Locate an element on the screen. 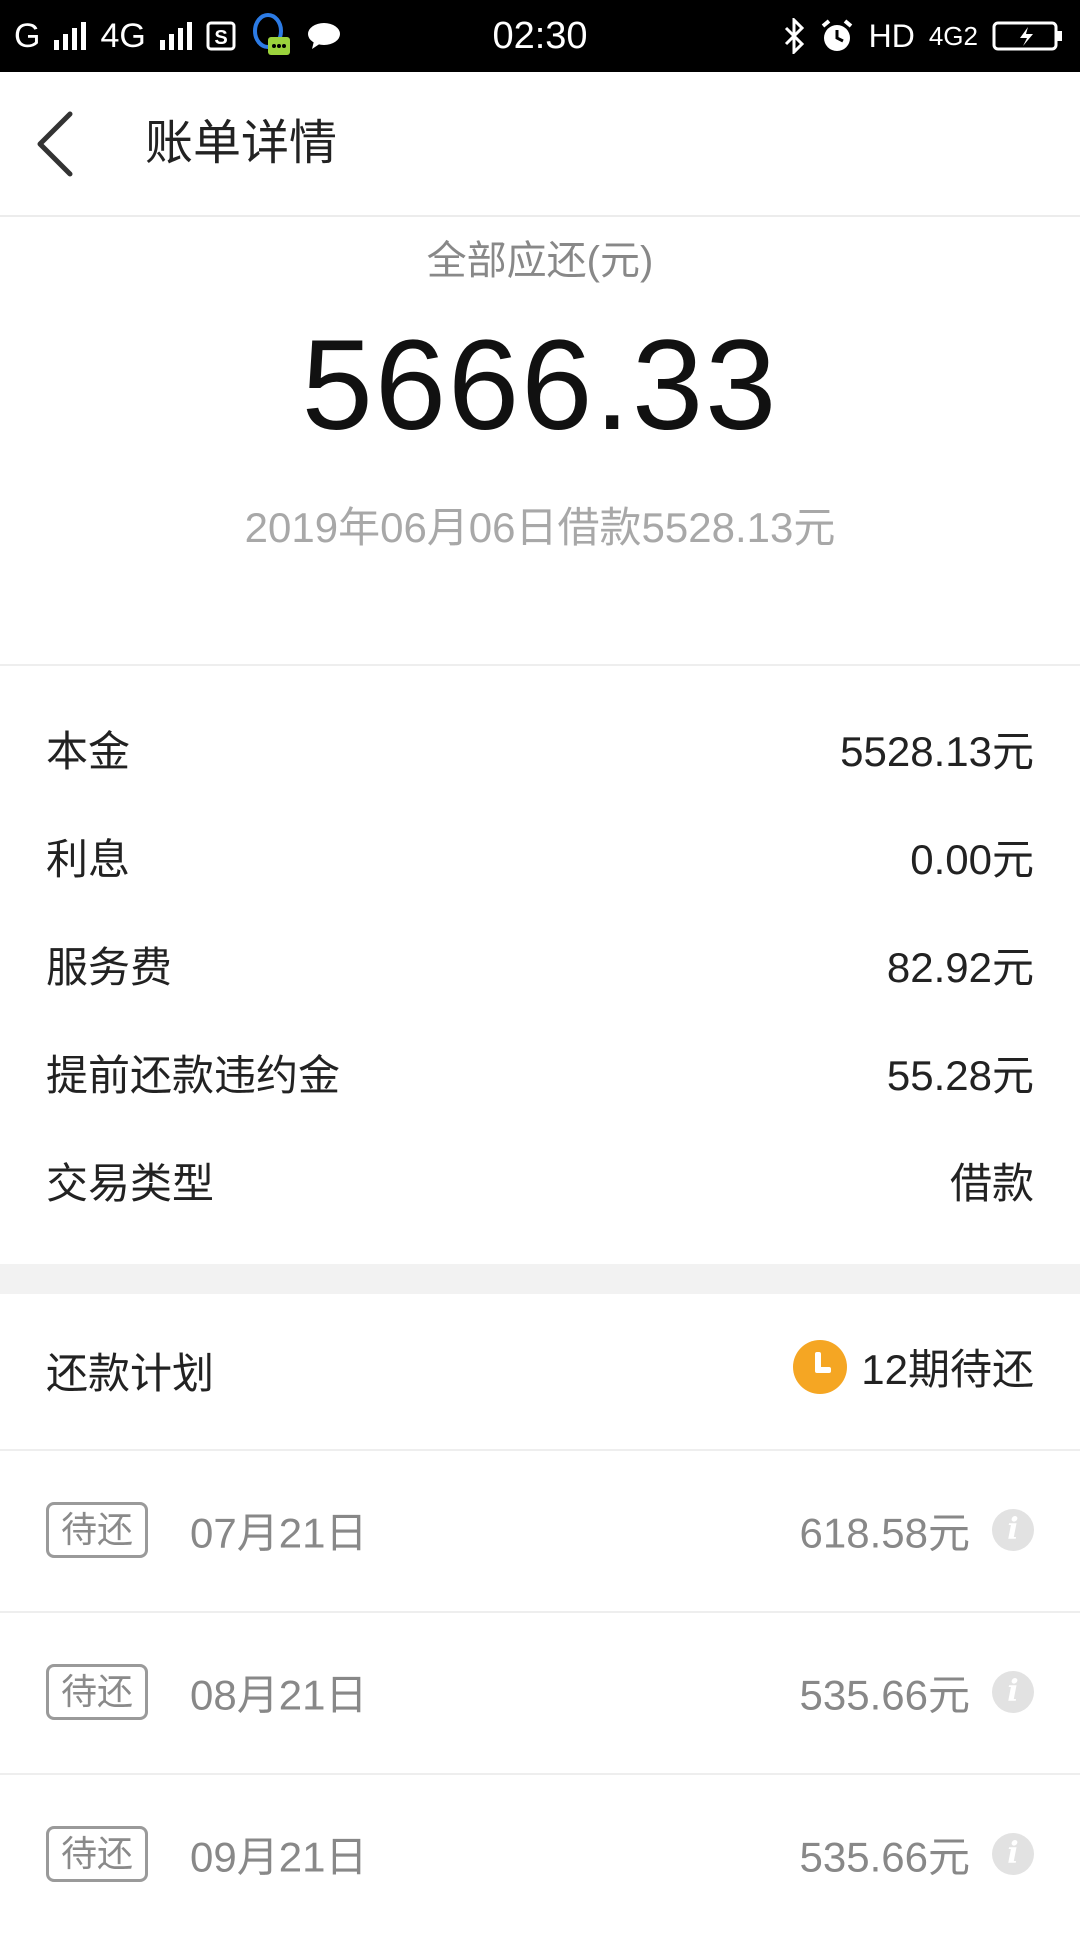 This screenshot has height=1934, width=1080. plan-date: 09月21日 is located at coordinates (279, 1857).